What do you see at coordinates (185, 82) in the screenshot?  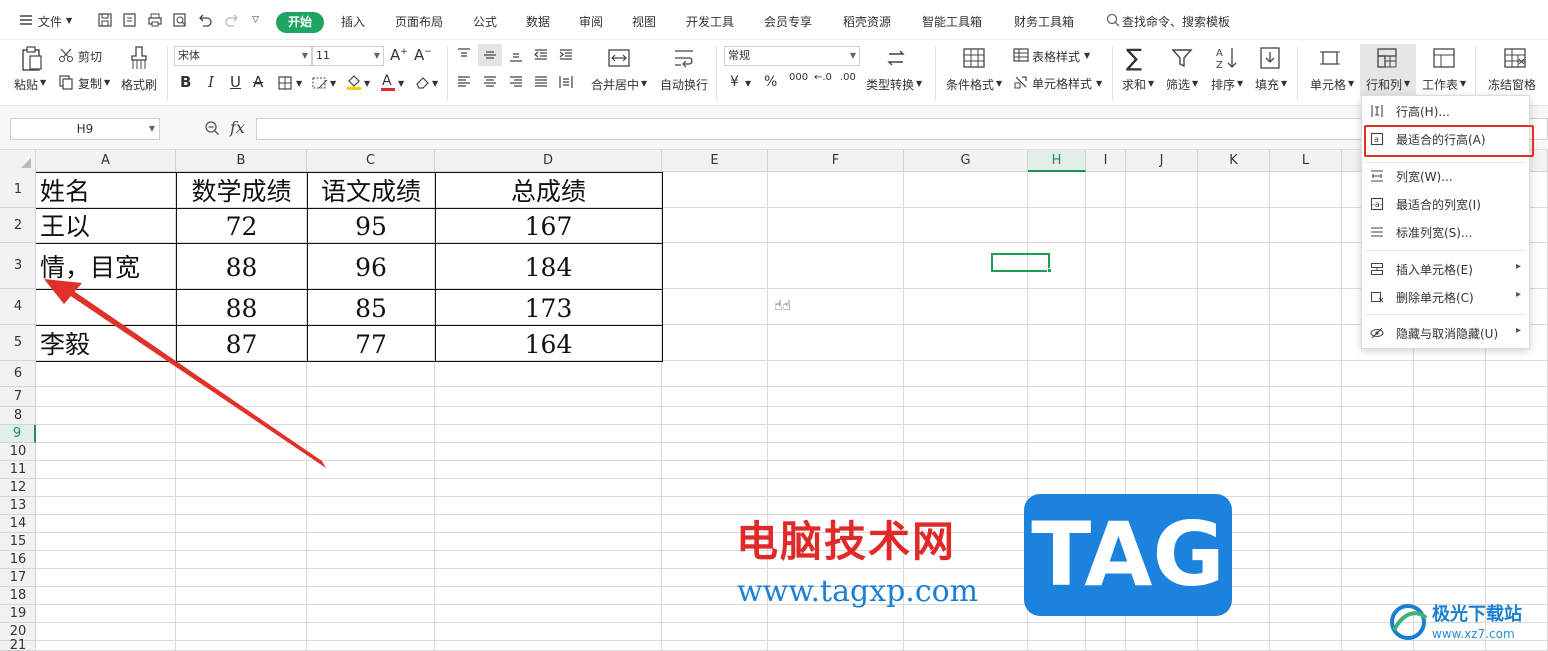 I see `bold-button: B` at bounding box center [185, 82].